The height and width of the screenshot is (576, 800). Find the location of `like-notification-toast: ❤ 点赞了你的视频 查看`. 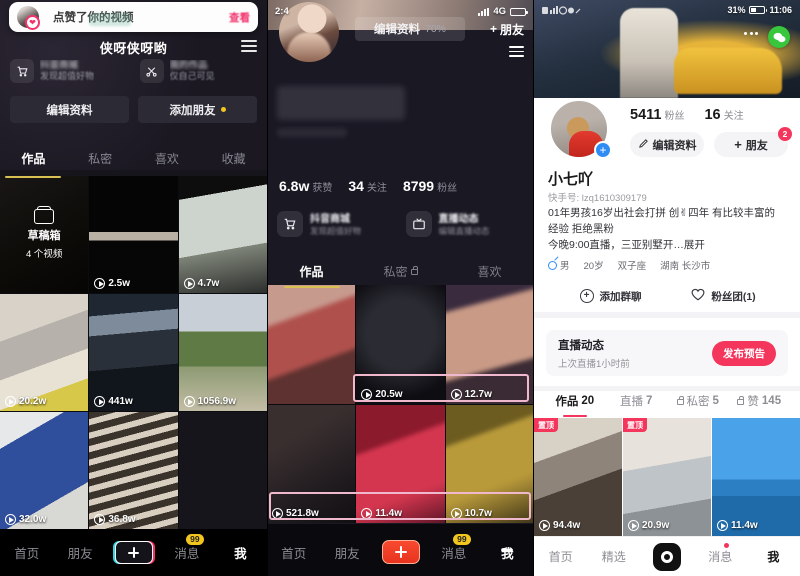

like-notification-toast: ❤ 点赞了你的视频 查看 is located at coordinates (133, 17).